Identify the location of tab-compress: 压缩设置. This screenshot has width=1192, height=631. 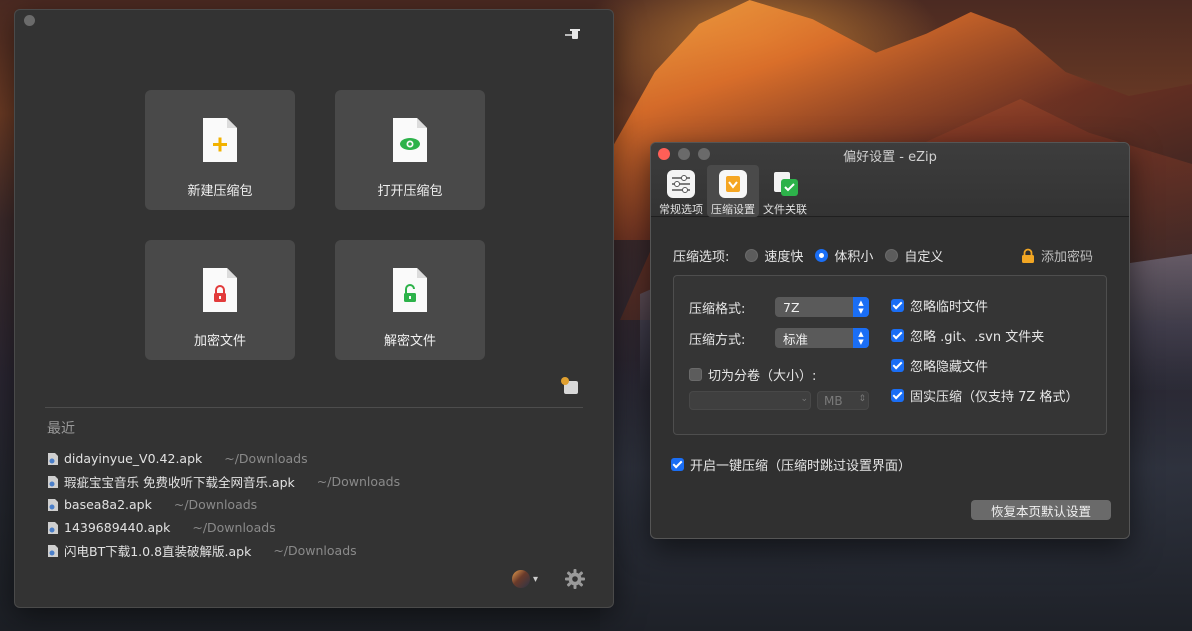
(733, 191).